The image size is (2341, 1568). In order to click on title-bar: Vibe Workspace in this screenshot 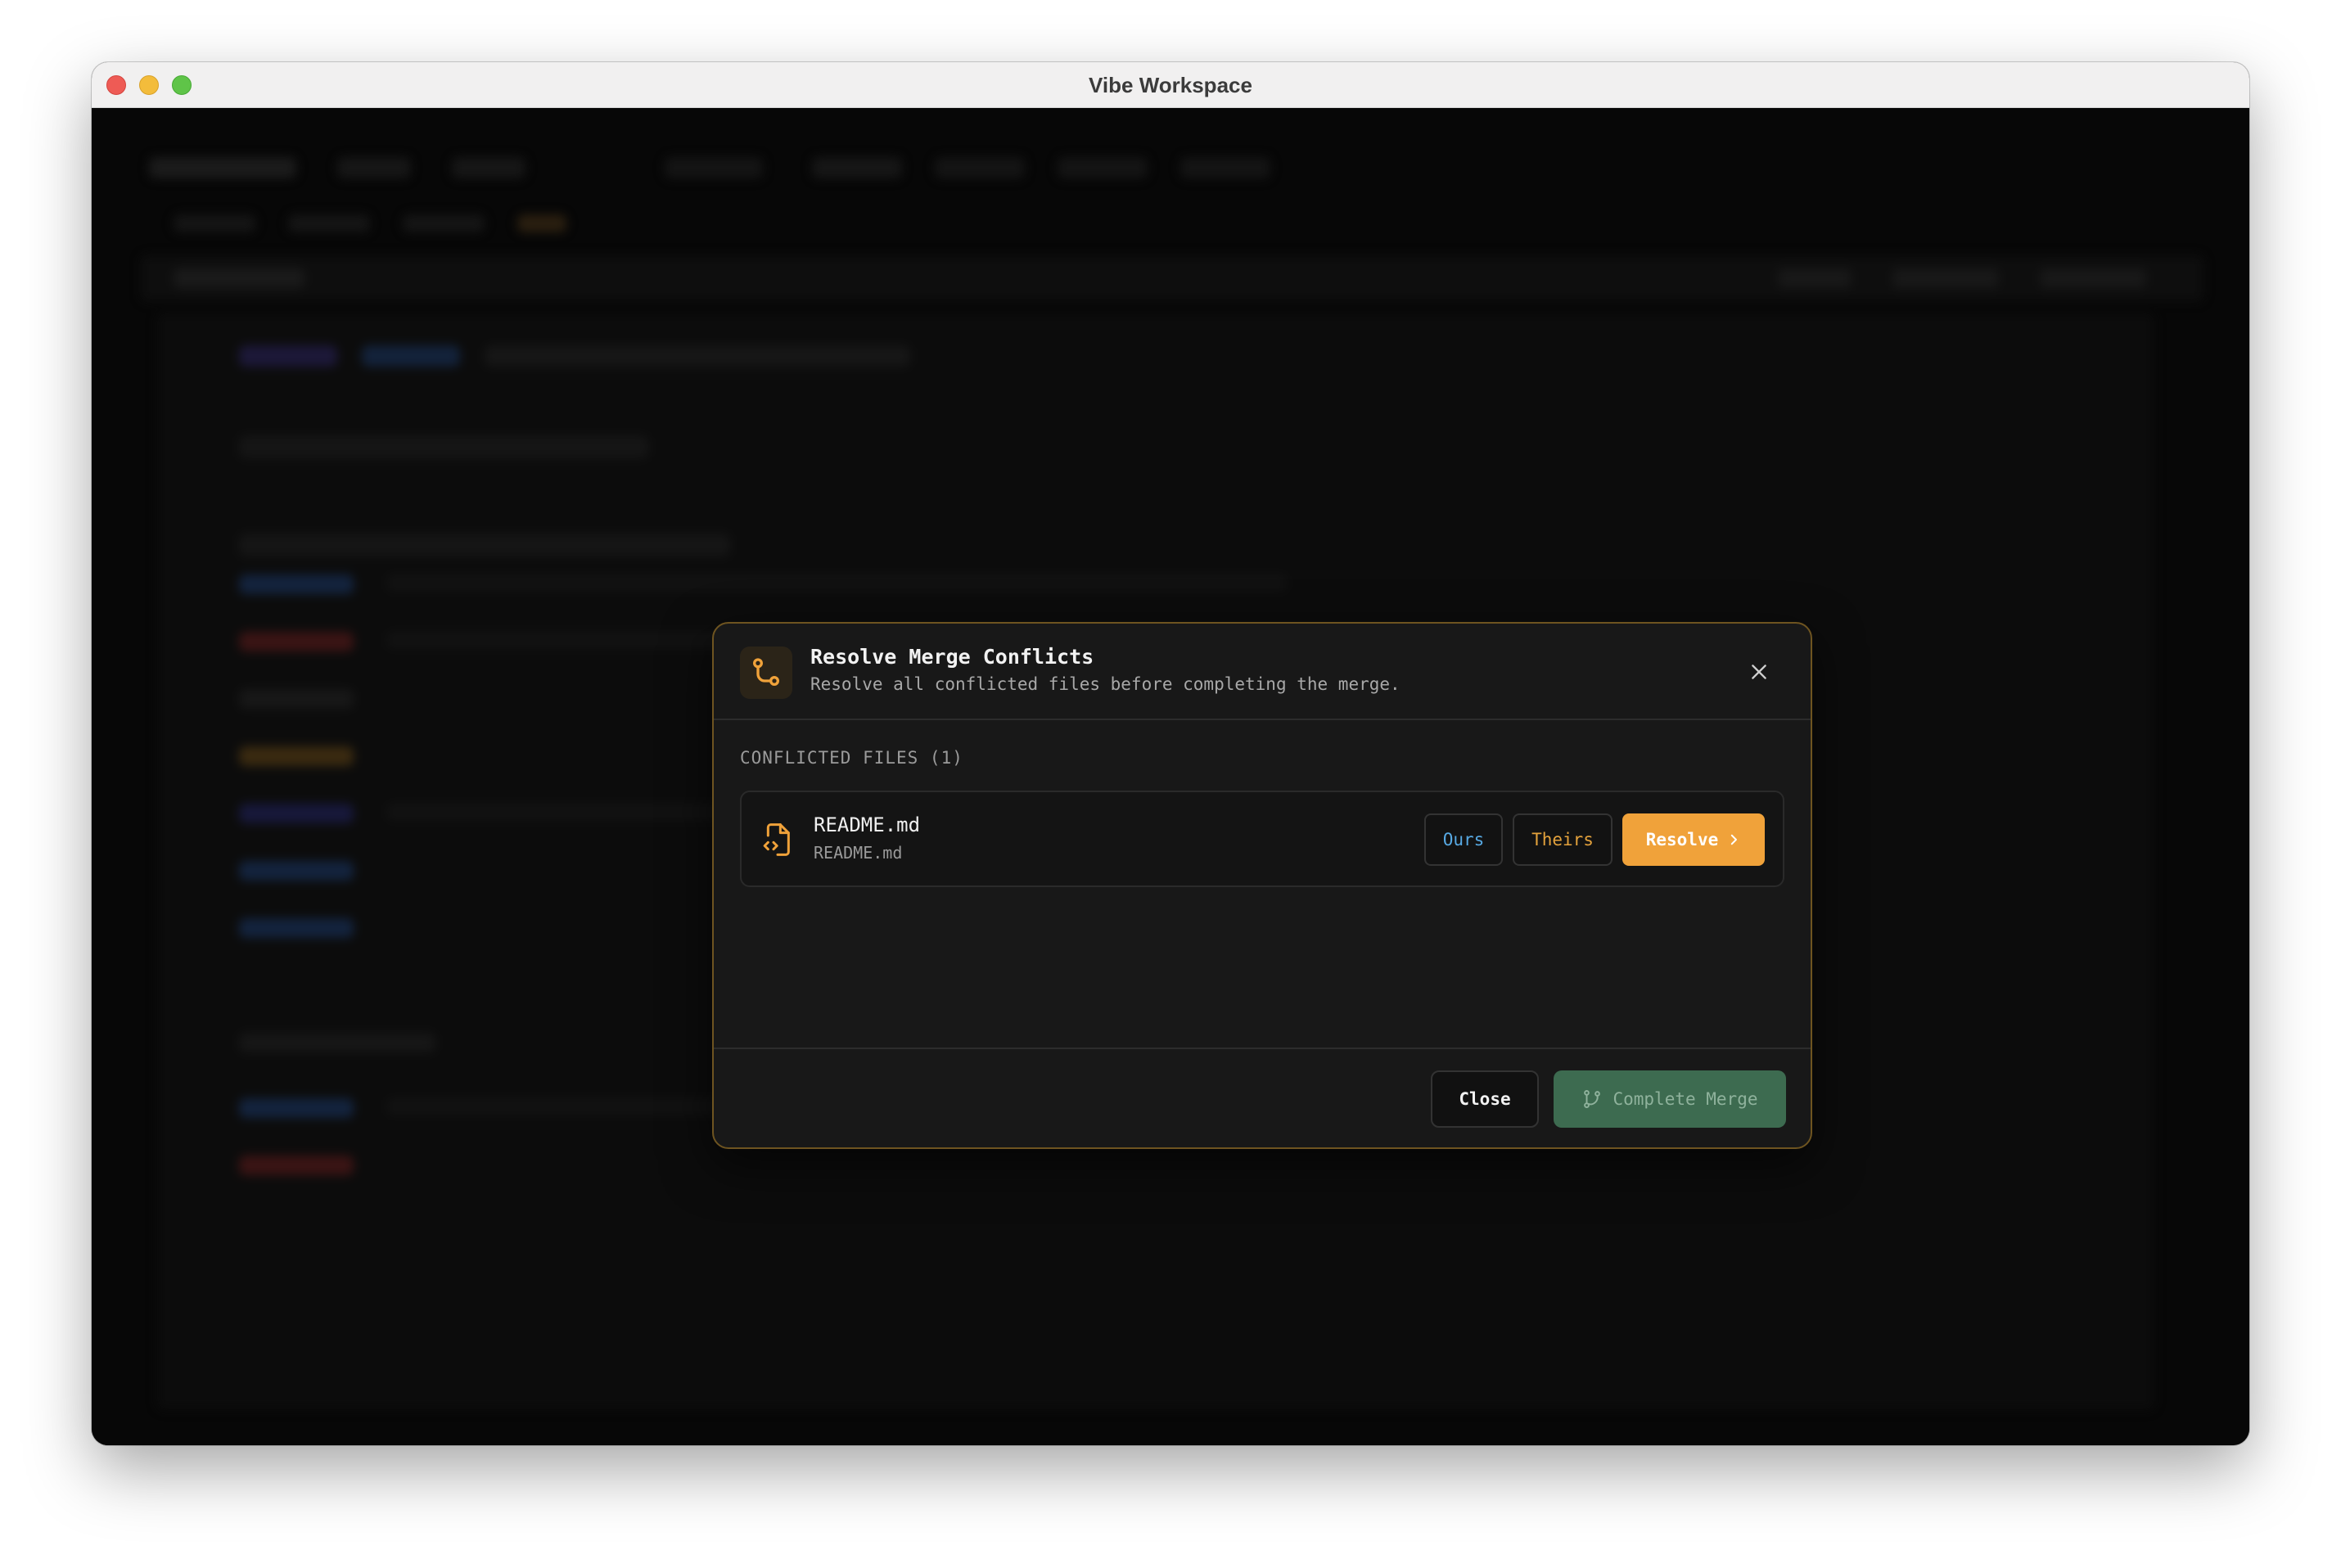, I will do `click(1170, 85)`.